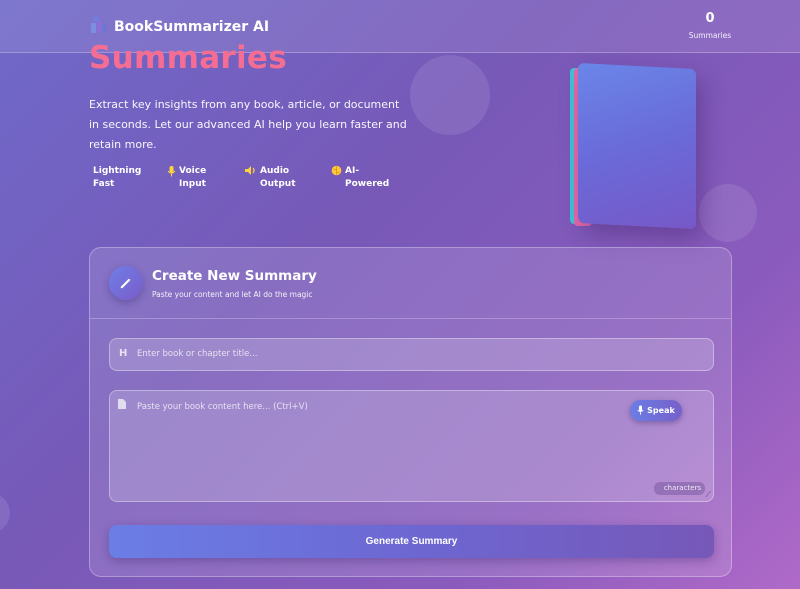  I want to click on summaries-count-label: Summaries, so click(710, 35).